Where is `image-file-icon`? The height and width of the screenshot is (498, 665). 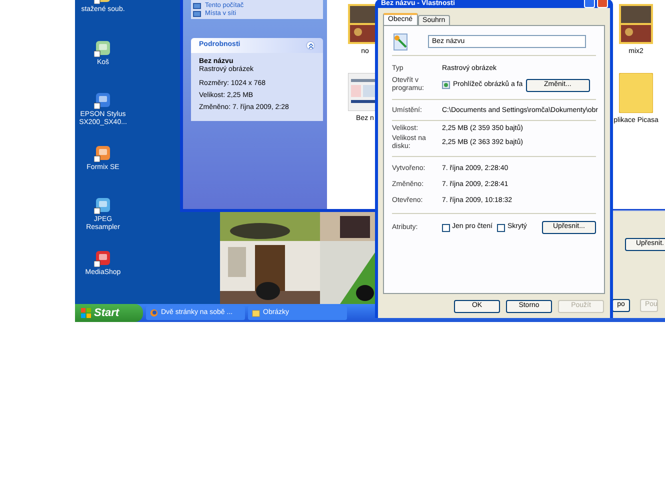 image-file-icon is located at coordinates (401, 41).